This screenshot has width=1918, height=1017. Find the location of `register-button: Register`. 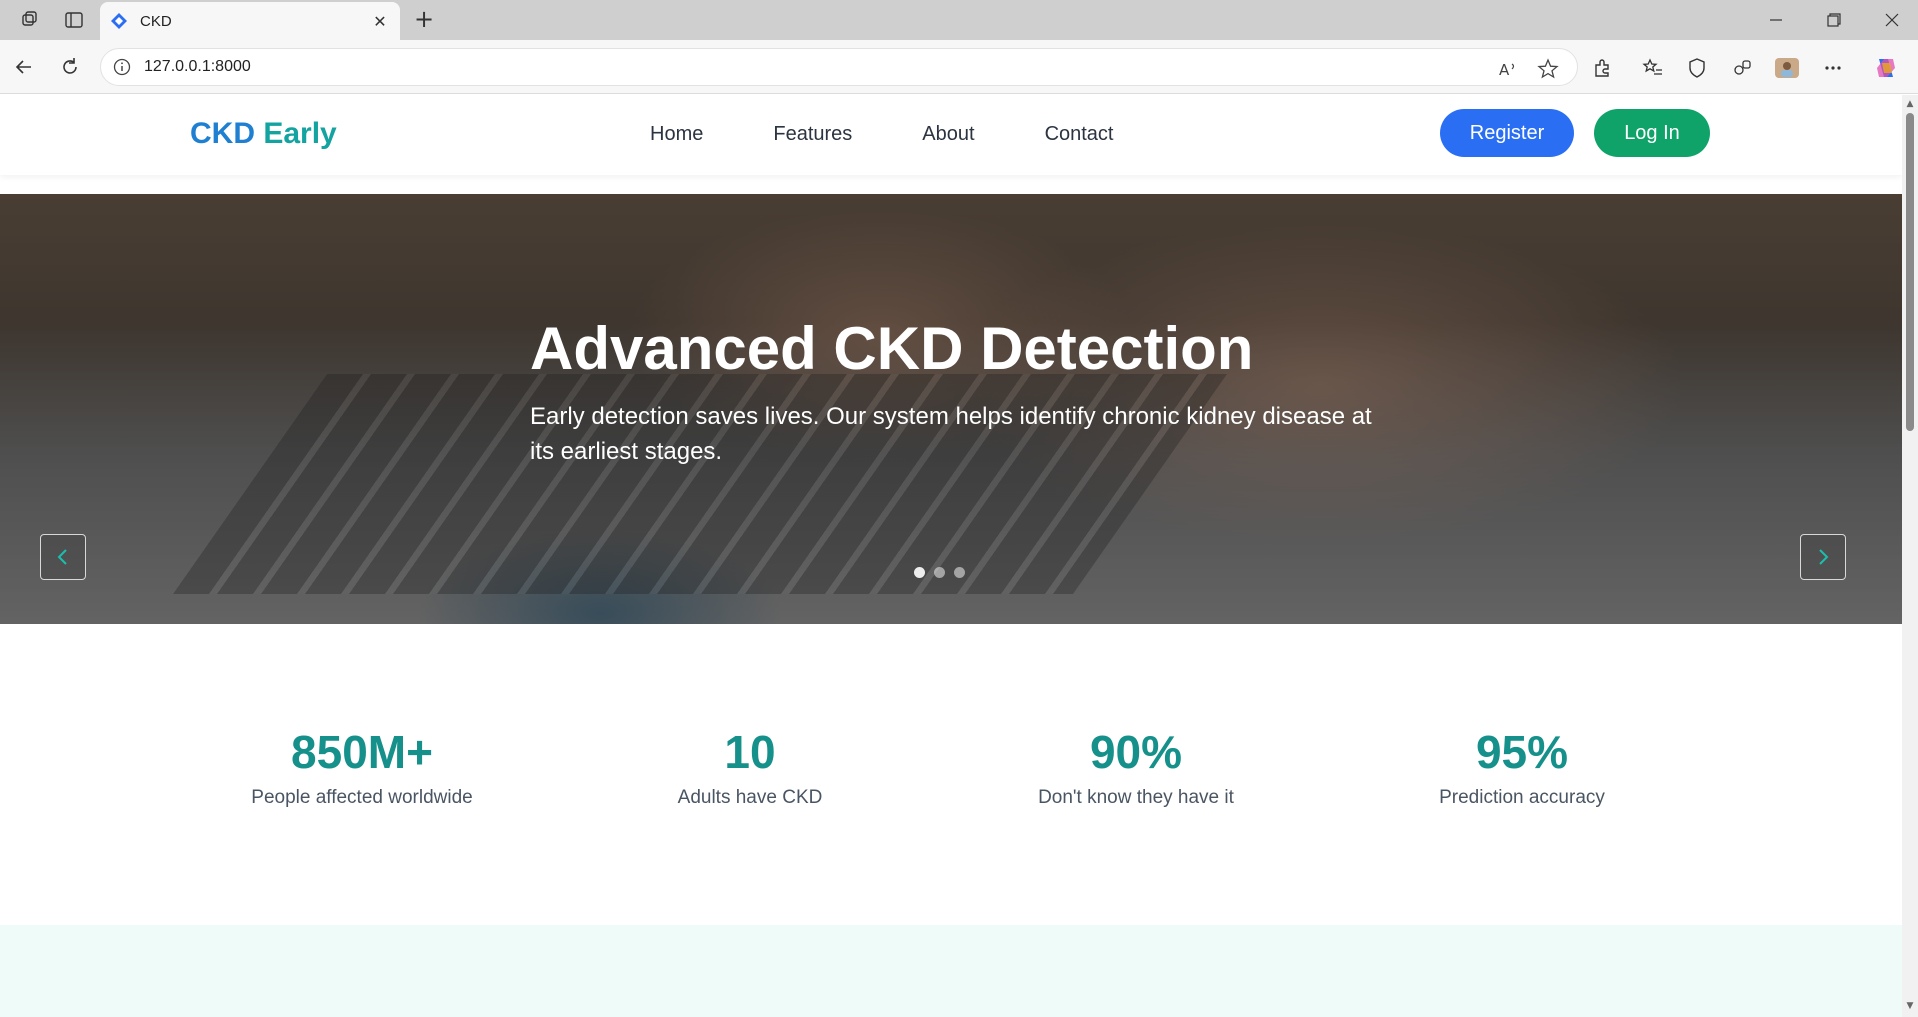

register-button: Register is located at coordinates (1507, 133).